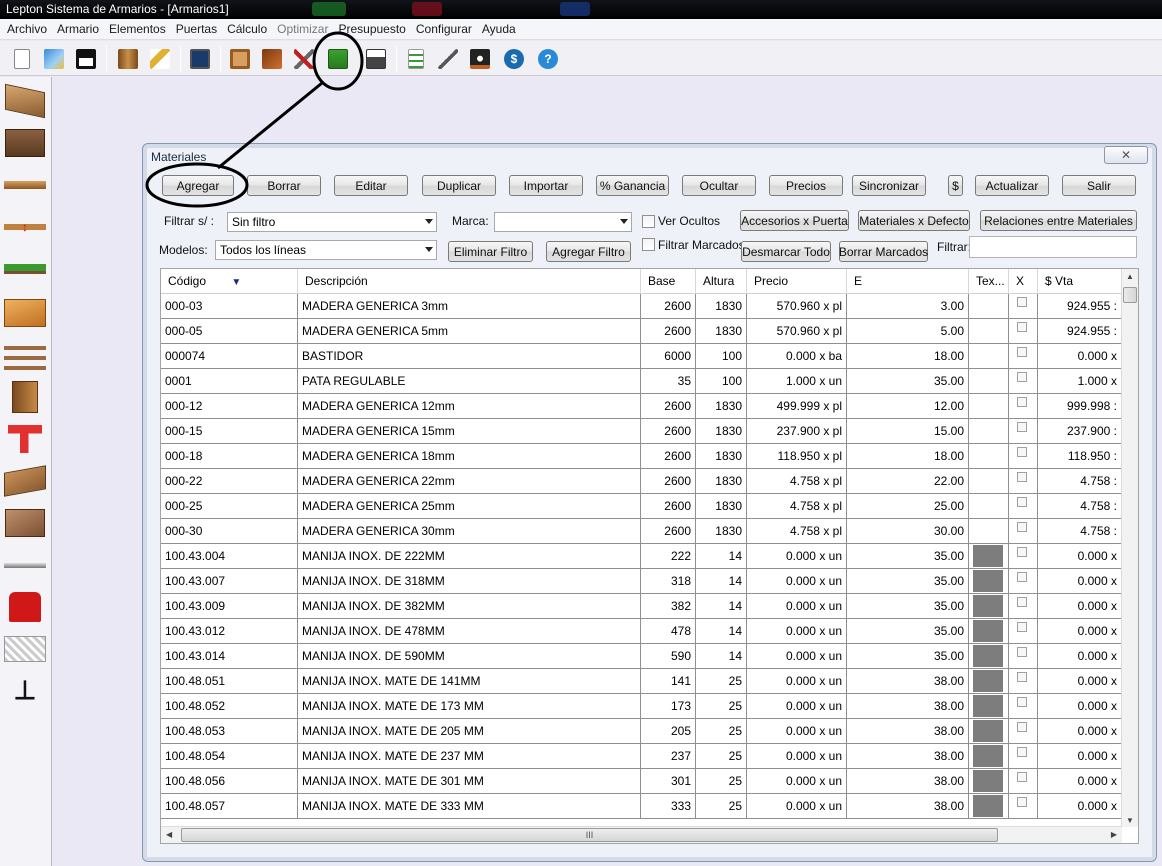 The height and width of the screenshot is (866, 1162). I want to click on stacked-shelves-icon, so click(25, 355).